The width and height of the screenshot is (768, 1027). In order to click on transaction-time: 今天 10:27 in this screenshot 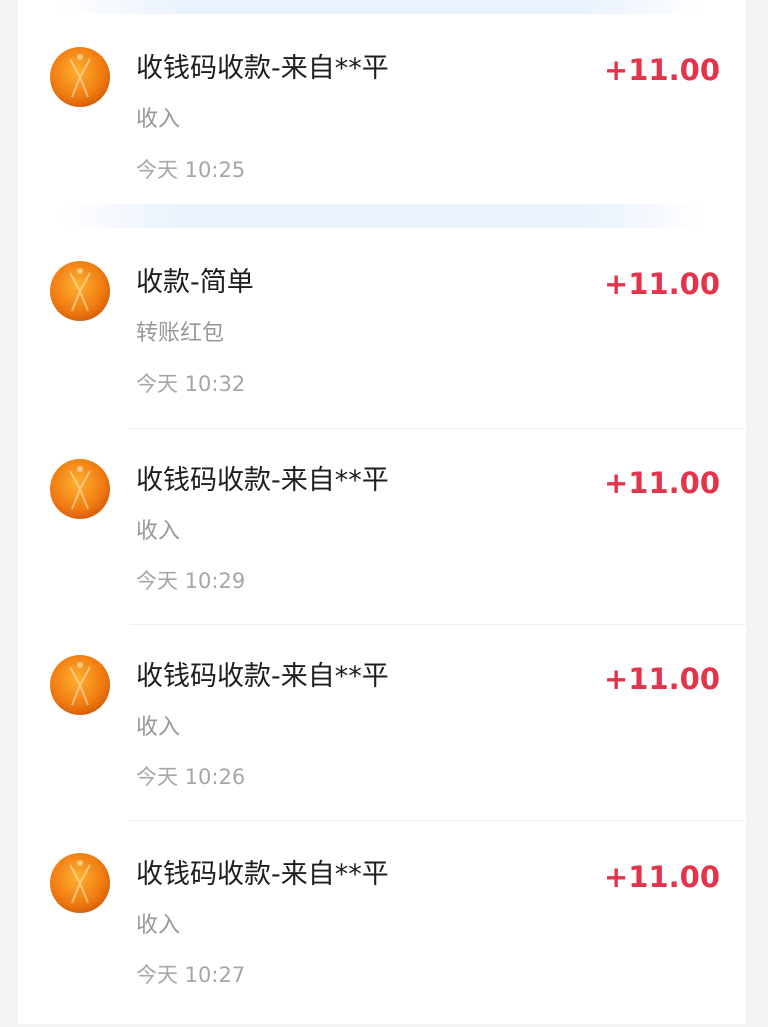, I will do `click(191, 975)`.